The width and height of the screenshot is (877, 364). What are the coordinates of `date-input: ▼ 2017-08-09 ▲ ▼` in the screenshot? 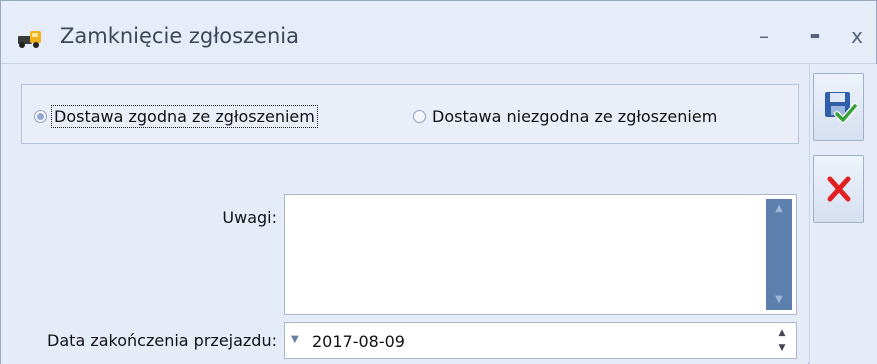 It's located at (540, 340).